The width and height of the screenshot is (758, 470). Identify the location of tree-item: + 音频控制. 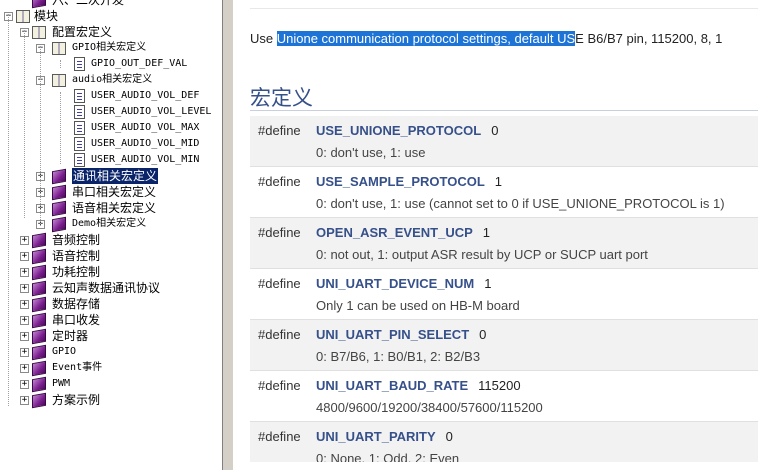
(111, 240).